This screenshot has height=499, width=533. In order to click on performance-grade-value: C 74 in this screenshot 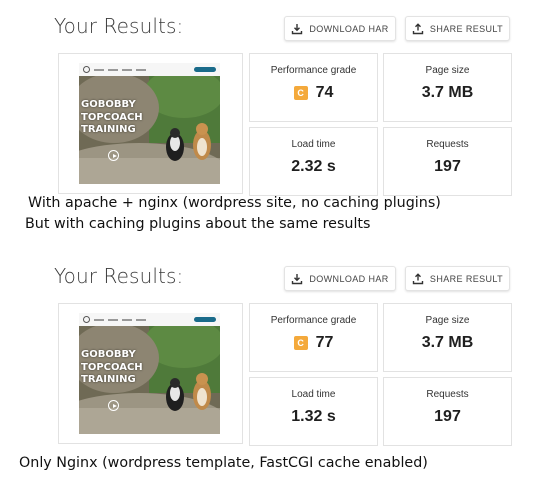, I will do `click(313, 93)`.